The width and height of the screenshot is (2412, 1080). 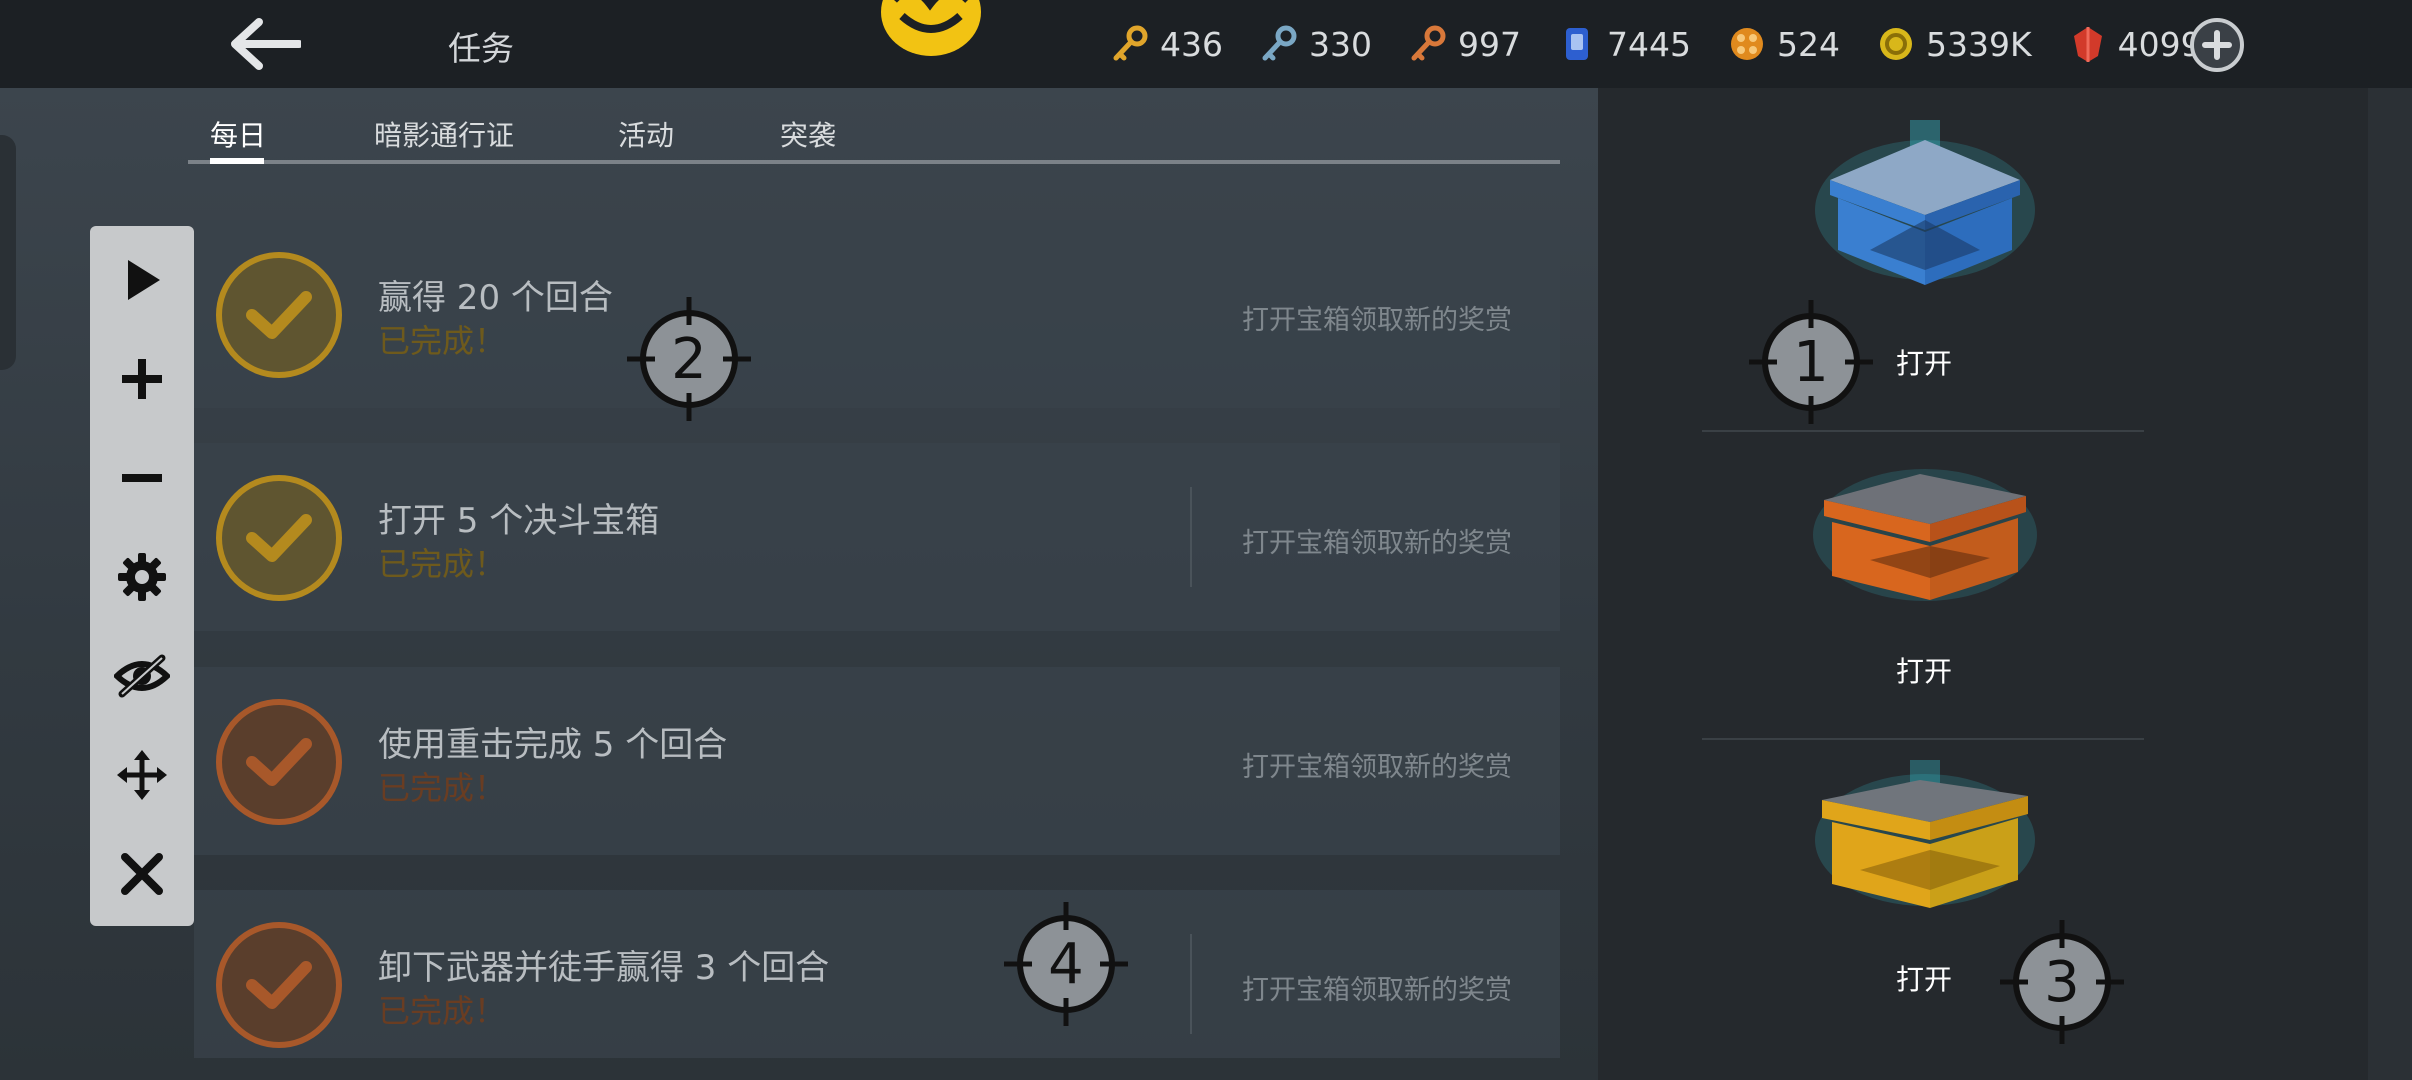 I want to click on task-row: 使用重击完成 5 个回合 已完成！ 打开宝箱领取新的奖赏, so click(x=877, y=761).